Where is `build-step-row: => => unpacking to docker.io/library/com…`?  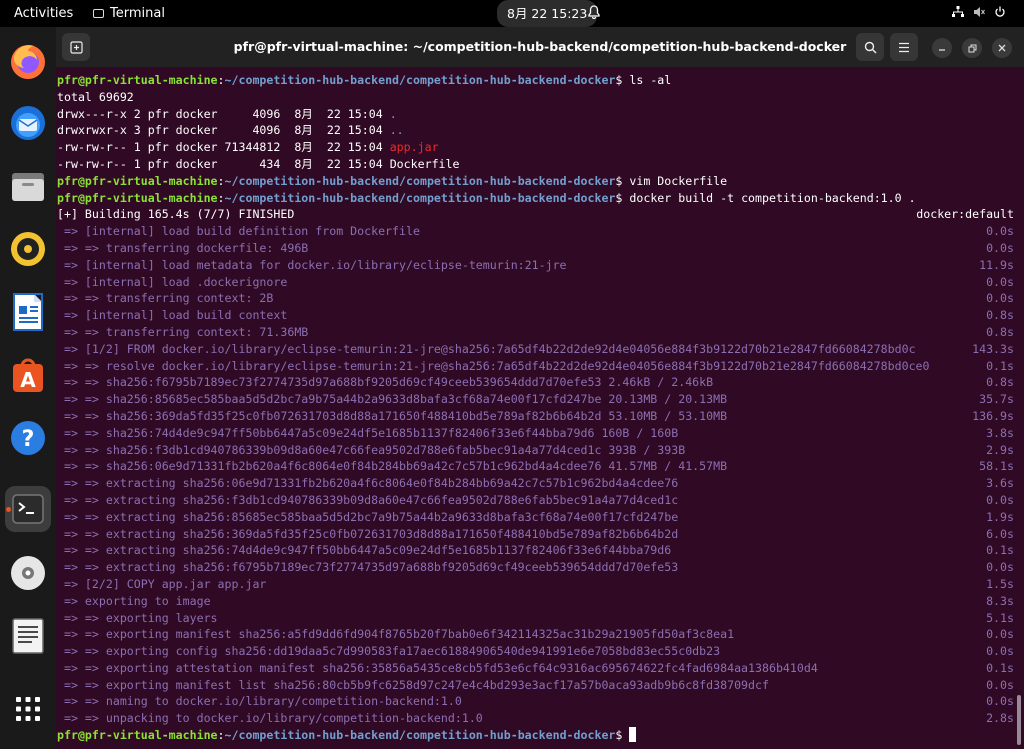 build-step-row: => => unpacking to docker.io/library/com… is located at coordinates (537, 718).